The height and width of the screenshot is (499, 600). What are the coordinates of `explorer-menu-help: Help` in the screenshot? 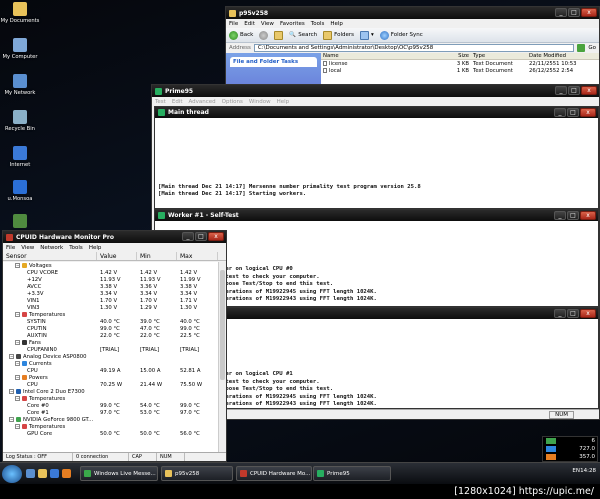 It's located at (336, 24).